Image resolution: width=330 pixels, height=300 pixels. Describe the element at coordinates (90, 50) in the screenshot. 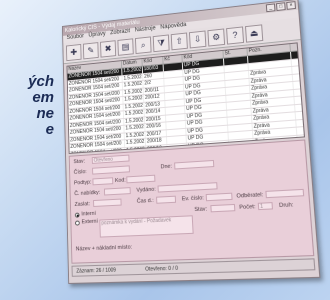

I see `edit-icon: ✎` at that location.